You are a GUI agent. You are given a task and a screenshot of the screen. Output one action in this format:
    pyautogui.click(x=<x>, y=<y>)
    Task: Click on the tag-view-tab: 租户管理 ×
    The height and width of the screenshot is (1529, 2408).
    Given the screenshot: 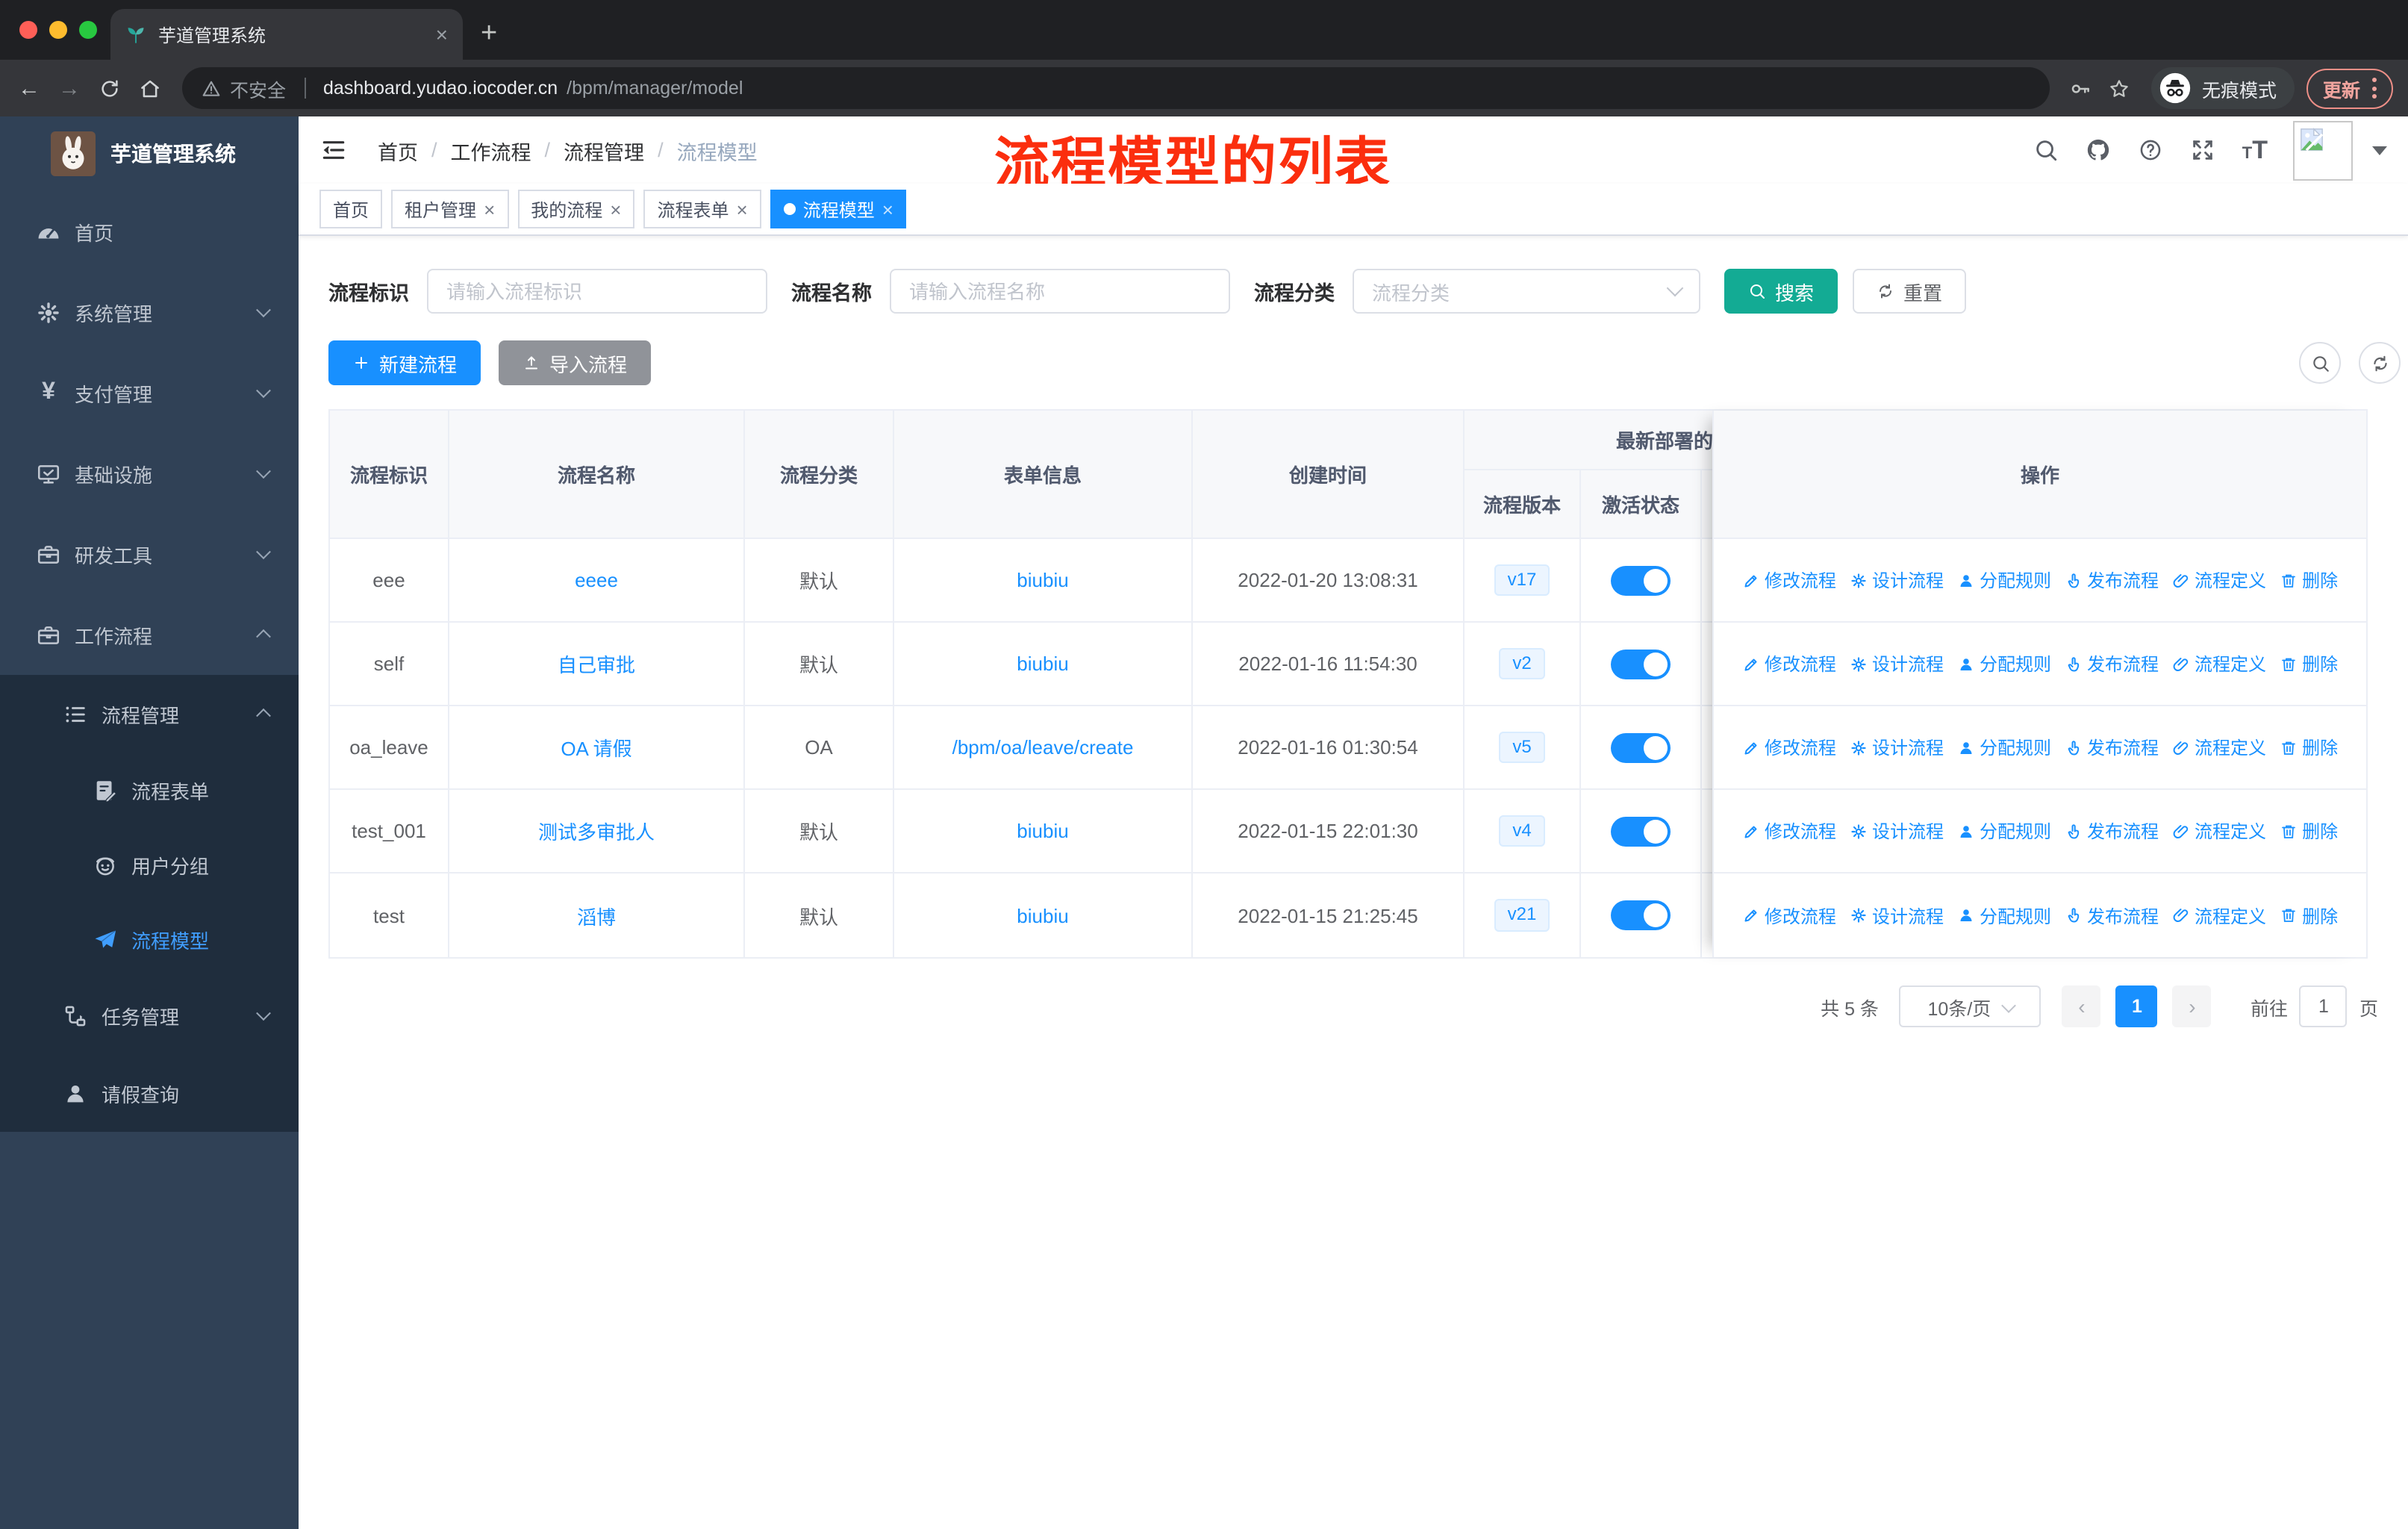 What is the action you would take?
    pyautogui.click(x=450, y=209)
    